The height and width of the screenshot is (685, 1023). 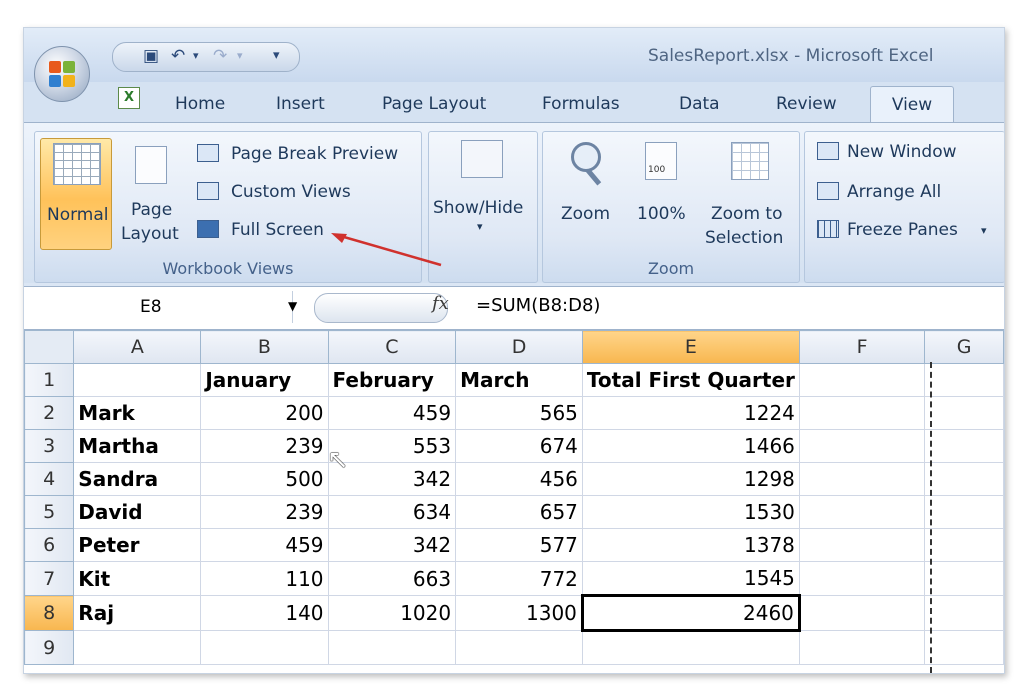 I want to click on freeze-panes-button: Freeze Panes ▾, so click(x=908, y=230).